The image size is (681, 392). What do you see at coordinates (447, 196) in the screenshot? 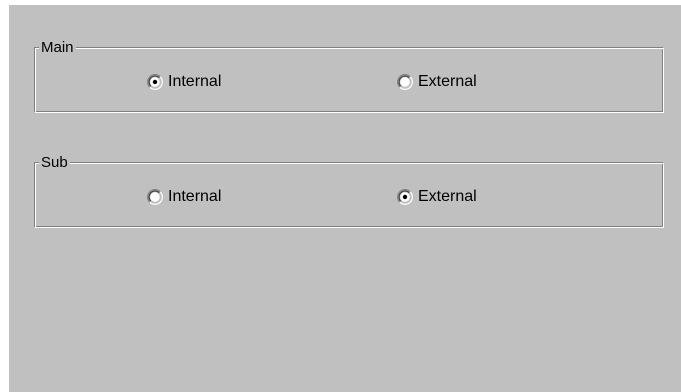
I see `sub-external-label: External` at bounding box center [447, 196].